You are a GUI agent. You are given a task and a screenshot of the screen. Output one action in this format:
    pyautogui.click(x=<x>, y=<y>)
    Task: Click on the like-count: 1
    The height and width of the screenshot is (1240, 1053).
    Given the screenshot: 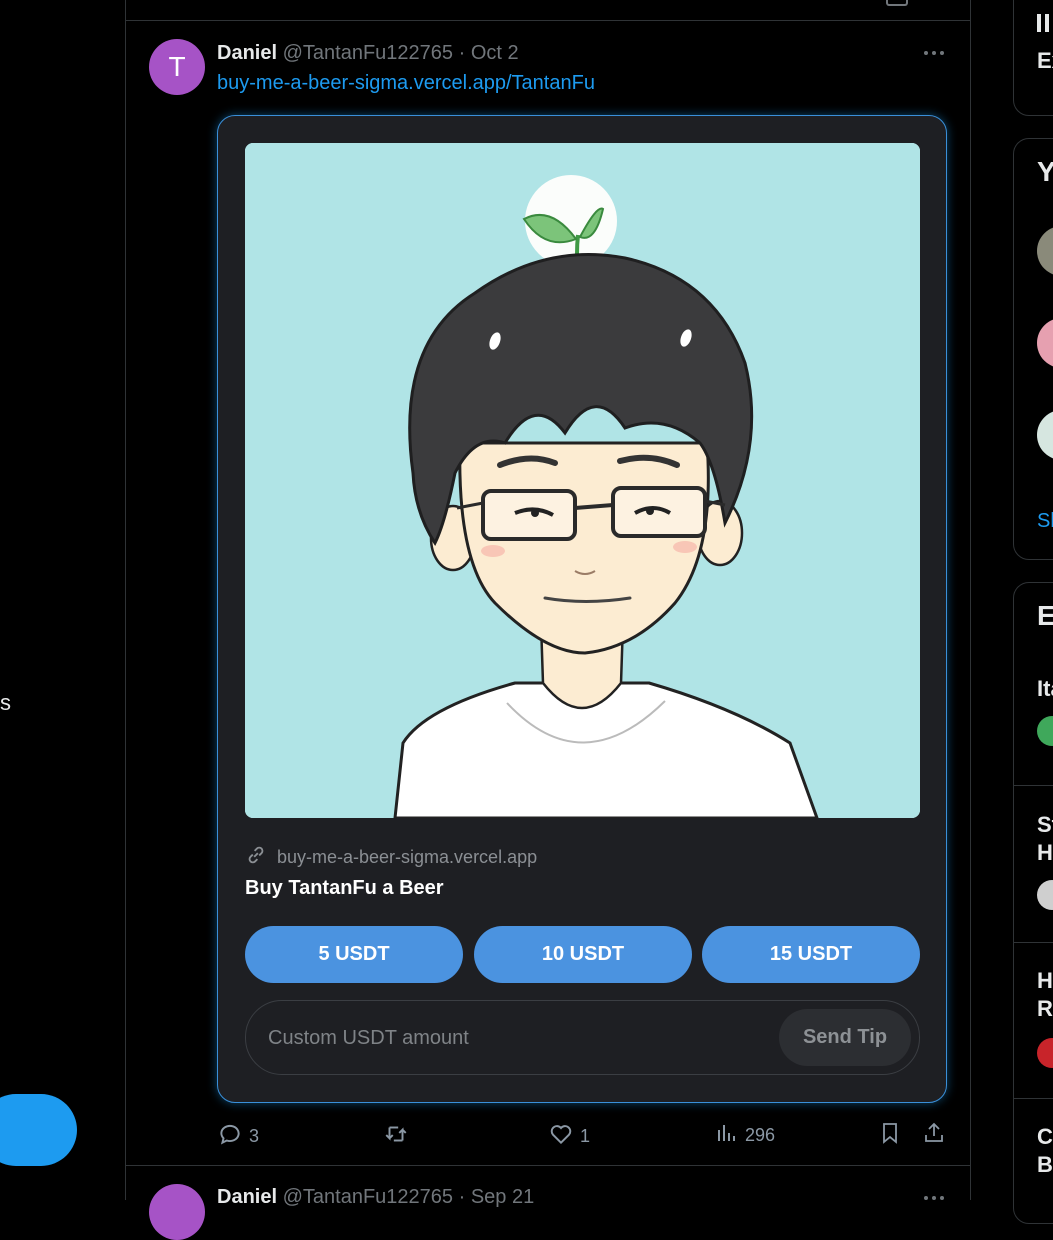 What is the action you would take?
    pyautogui.click(x=585, y=1136)
    